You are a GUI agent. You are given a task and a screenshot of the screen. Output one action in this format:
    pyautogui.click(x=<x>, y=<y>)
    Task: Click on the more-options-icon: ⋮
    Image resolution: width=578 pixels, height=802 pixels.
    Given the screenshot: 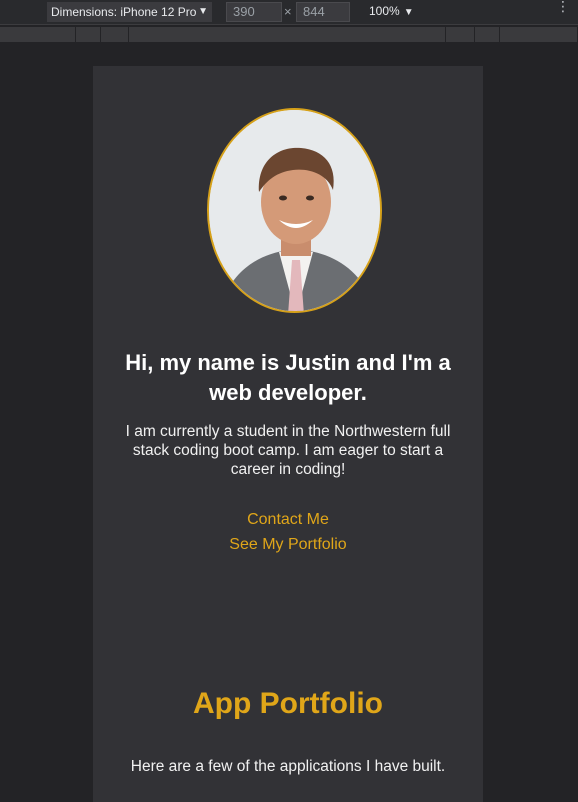 What is the action you would take?
    pyautogui.click(x=563, y=10)
    